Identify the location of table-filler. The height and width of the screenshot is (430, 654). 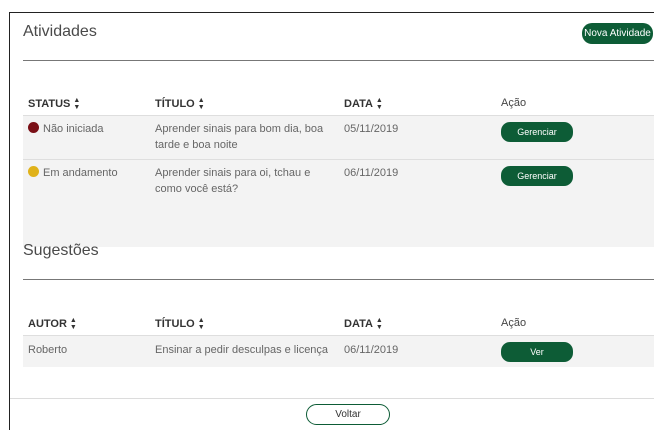
(338, 225).